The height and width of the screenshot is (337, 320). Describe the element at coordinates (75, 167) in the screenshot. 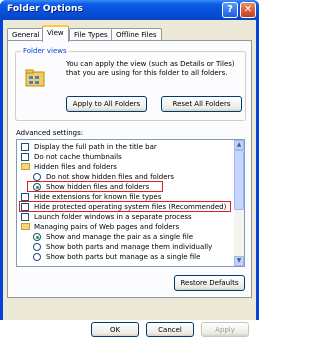

I see `list-item-label: Hidden files and folders` at that location.